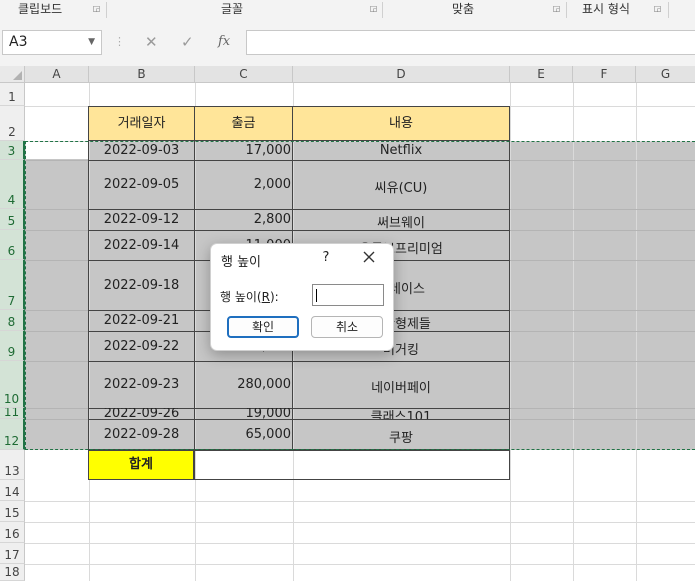 The image size is (695, 581). I want to click on row-header-11: 11, so click(12, 413).